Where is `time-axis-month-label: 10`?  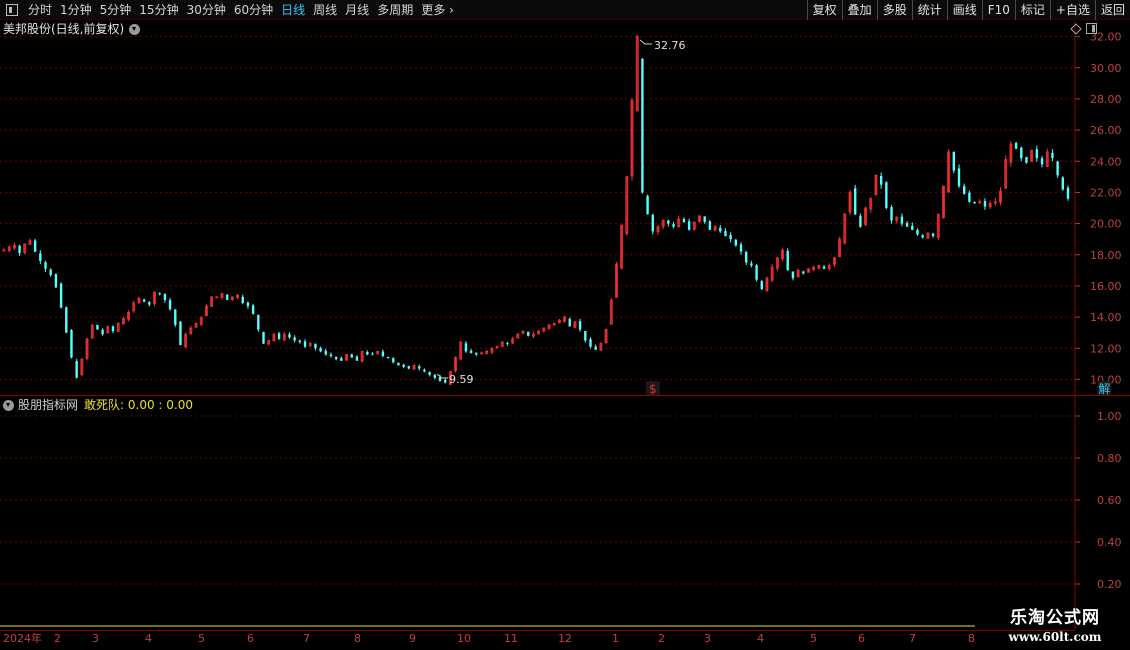
time-axis-month-label: 10 is located at coordinates (464, 638).